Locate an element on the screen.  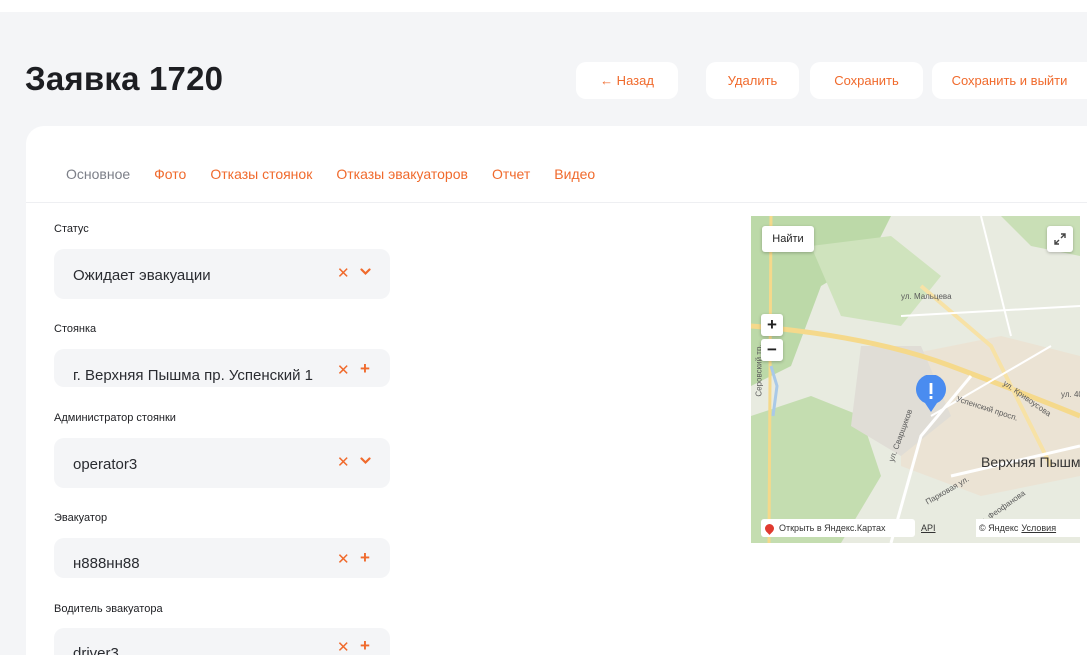
tab-video: Видео is located at coordinates (574, 176).